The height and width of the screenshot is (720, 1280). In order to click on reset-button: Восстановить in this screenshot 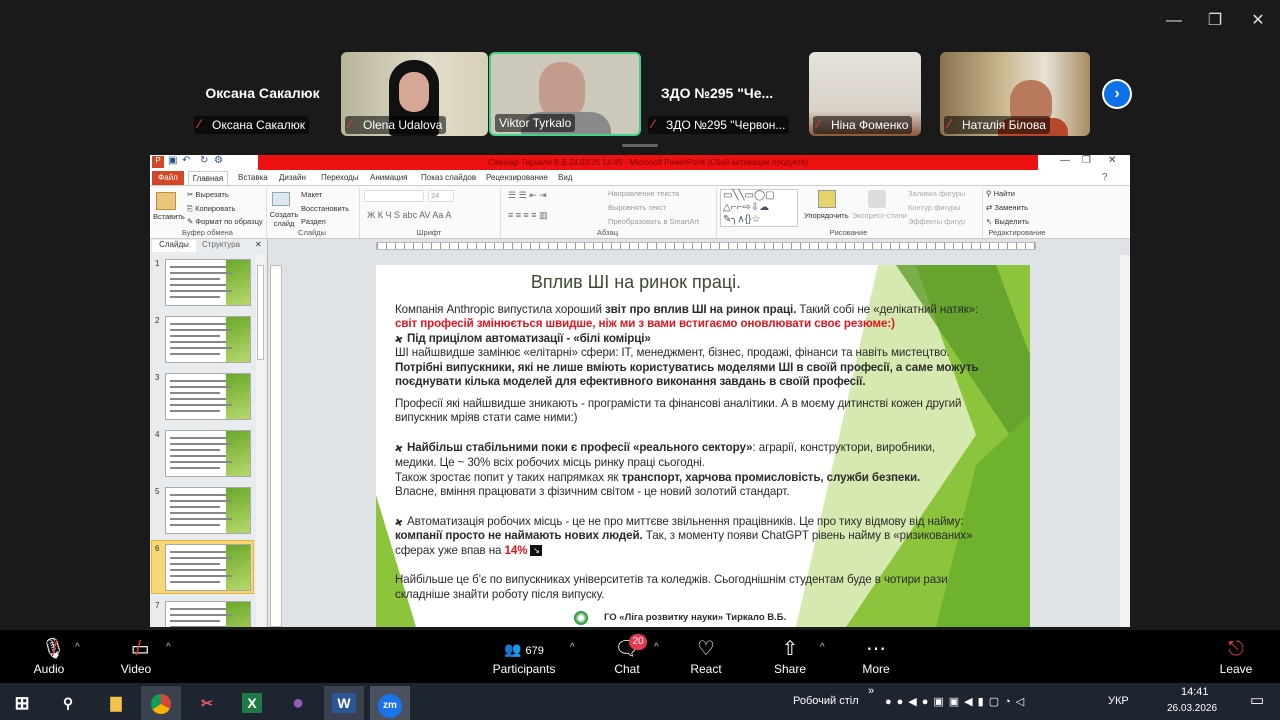, I will do `click(325, 208)`.